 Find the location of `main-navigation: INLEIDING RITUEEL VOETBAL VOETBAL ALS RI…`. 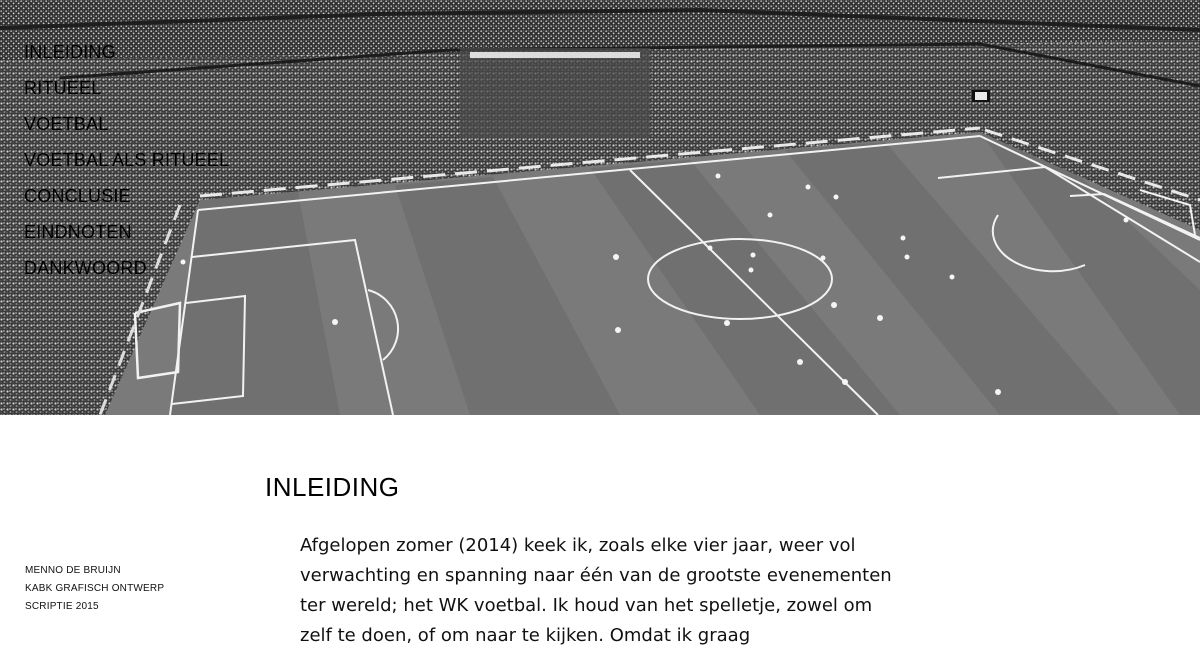

main-navigation: INLEIDING RITUEEL VOETBAL VOETBAL ALS RI… is located at coordinates (126, 160).